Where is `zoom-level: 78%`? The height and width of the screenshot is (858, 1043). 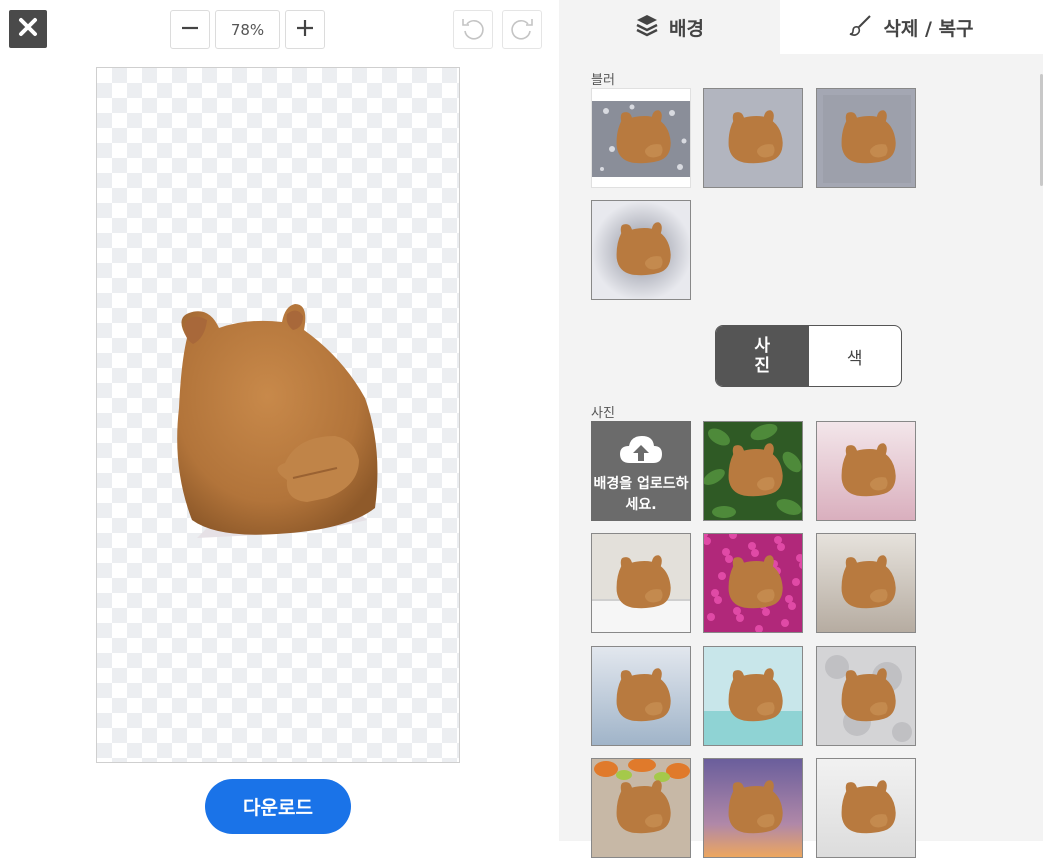
zoom-level: 78% is located at coordinates (247, 29).